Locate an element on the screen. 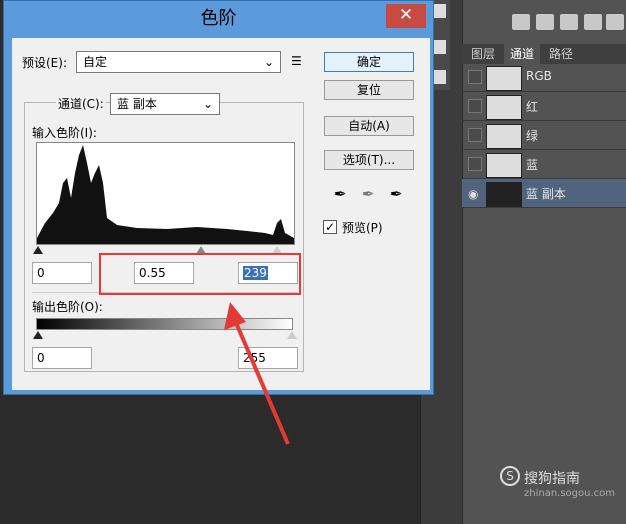 This screenshot has width=626, height=524. histogram-graph is located at coordinates (165, 194).